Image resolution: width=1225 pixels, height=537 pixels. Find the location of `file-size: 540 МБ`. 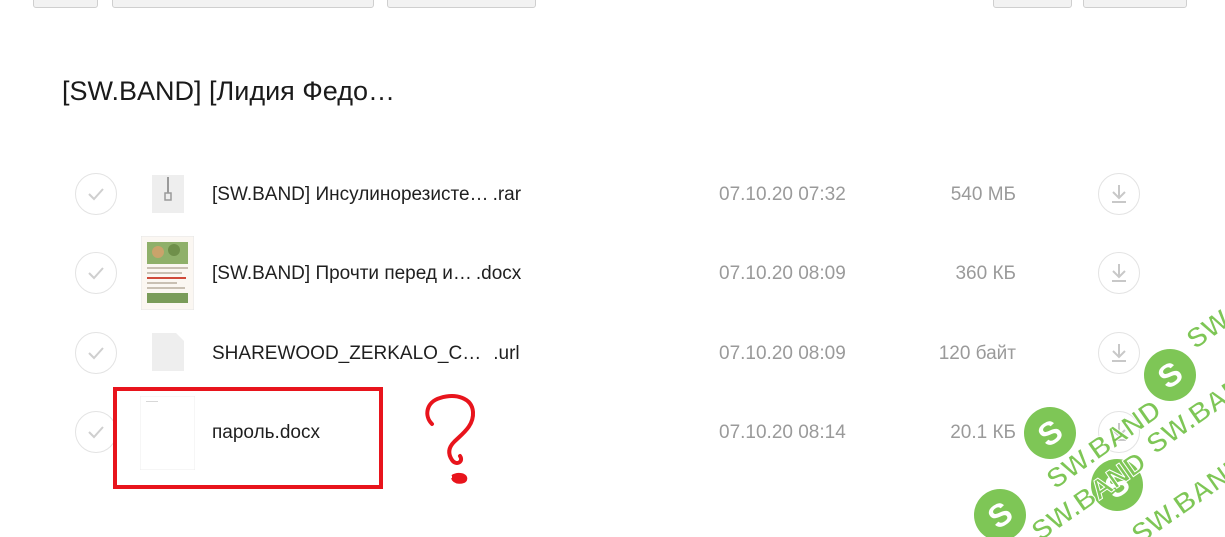

file-size: 540 МБ is located at coordinates (983, 194).